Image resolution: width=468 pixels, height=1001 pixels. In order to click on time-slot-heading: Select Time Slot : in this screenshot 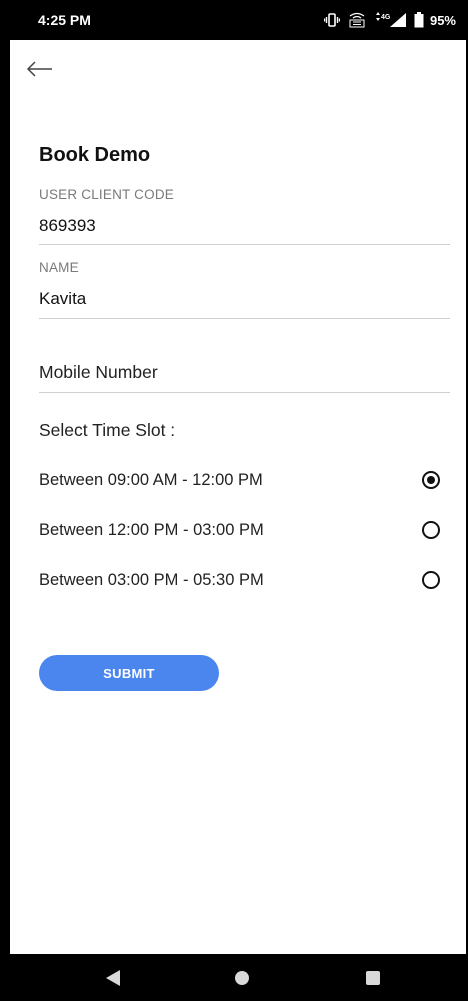, I will do `click(107, 430)`.